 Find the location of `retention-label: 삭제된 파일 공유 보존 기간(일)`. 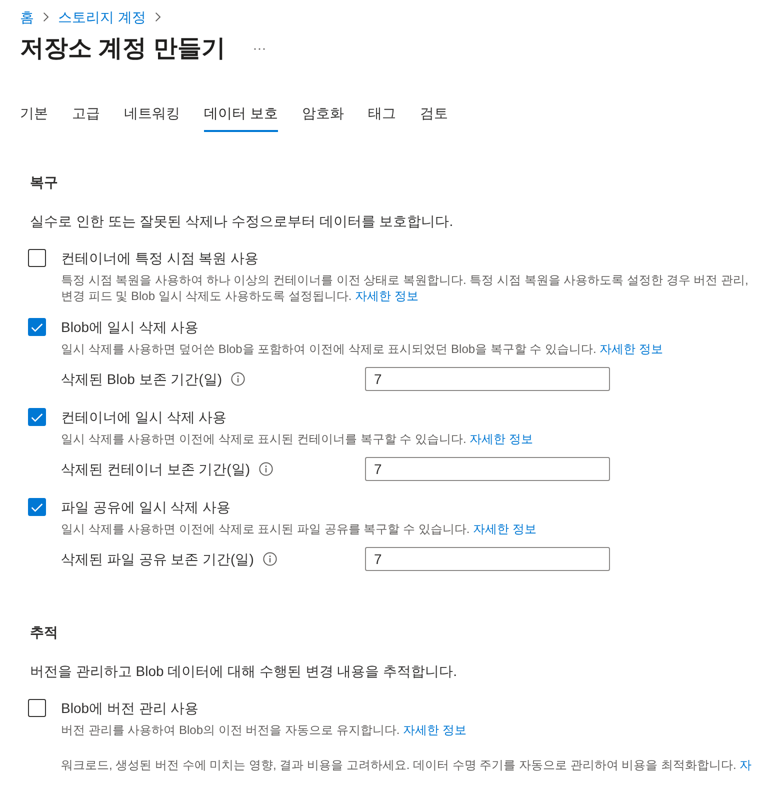

retention-label: 삭제된 파일 공유 보존 기간(일) is located at coordinates (157, 559).